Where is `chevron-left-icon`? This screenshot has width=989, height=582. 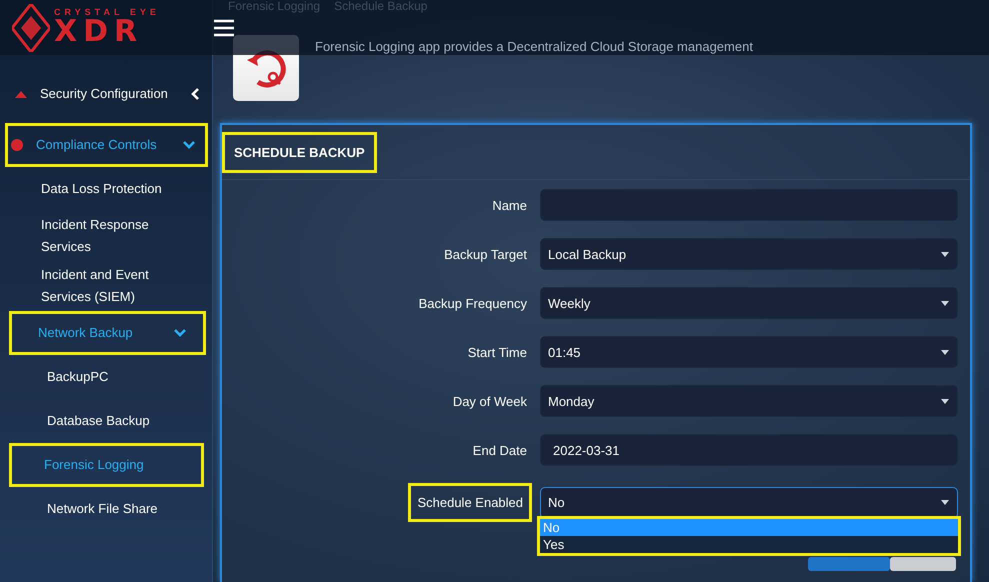 chevron-left-icon is located at coordinates (195, 94).